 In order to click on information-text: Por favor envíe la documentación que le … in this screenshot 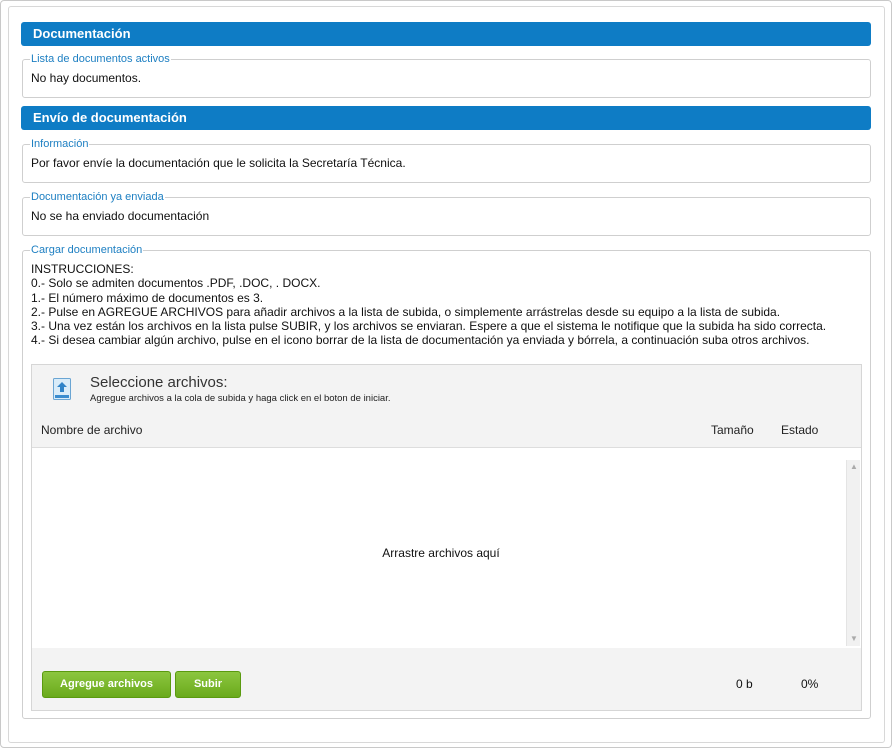, I will do `click(218, 163)`.